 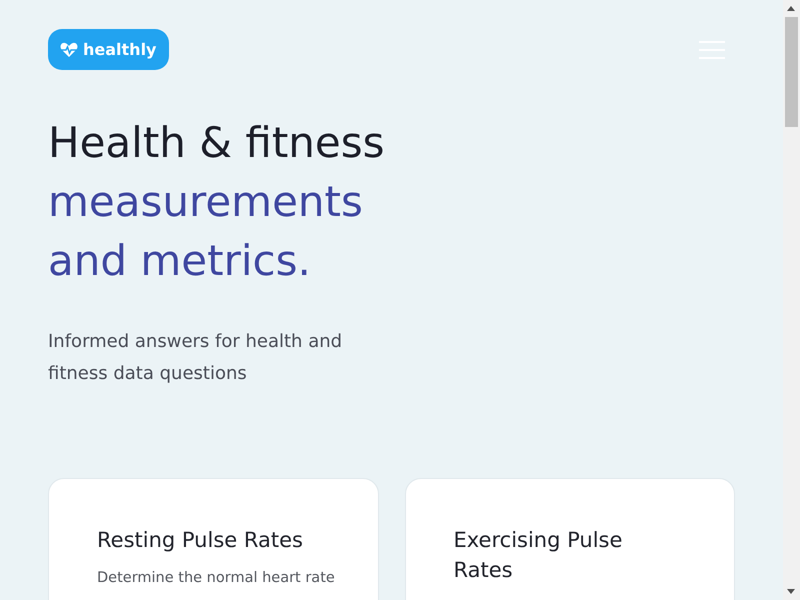 What do you see at coordinates (216, 578) in the screenshot?
I see `card-description: Determine the normal heart rate` at bounding box center [216, 578].